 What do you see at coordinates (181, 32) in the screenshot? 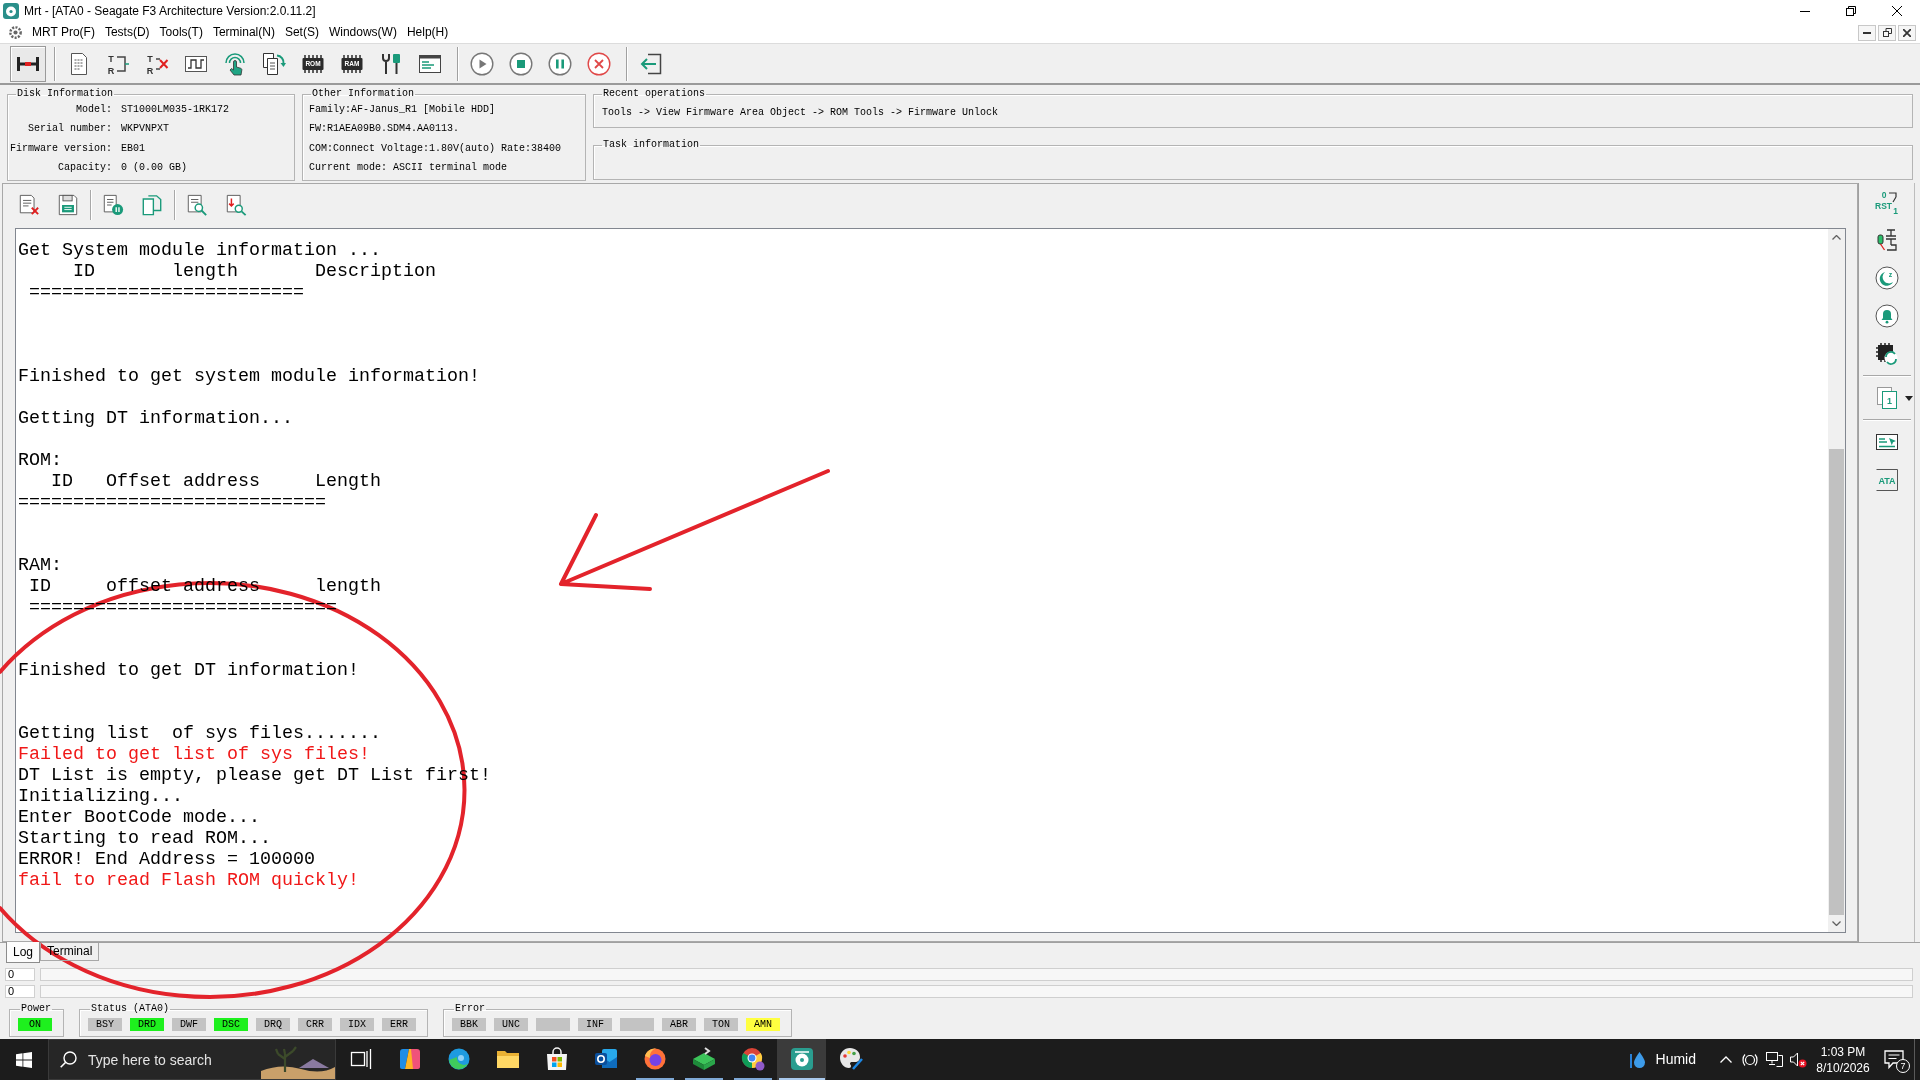
I see `menu-item: Tools(T)` at bounding box center [181, 32].